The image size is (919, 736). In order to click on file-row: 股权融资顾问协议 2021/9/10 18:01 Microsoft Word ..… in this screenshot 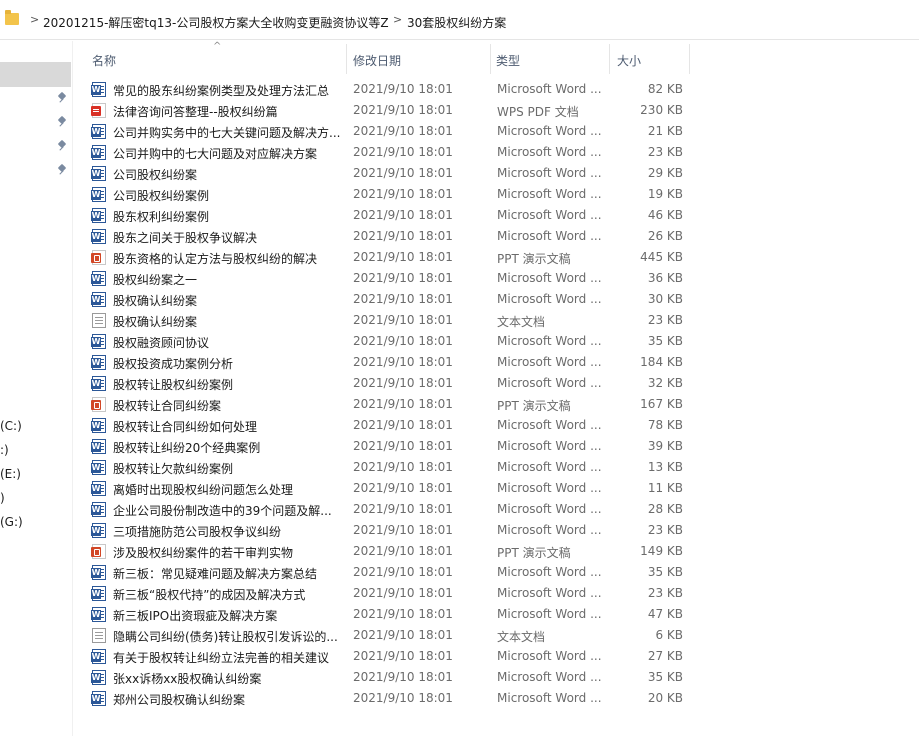, I will do `click(385, 341)`.